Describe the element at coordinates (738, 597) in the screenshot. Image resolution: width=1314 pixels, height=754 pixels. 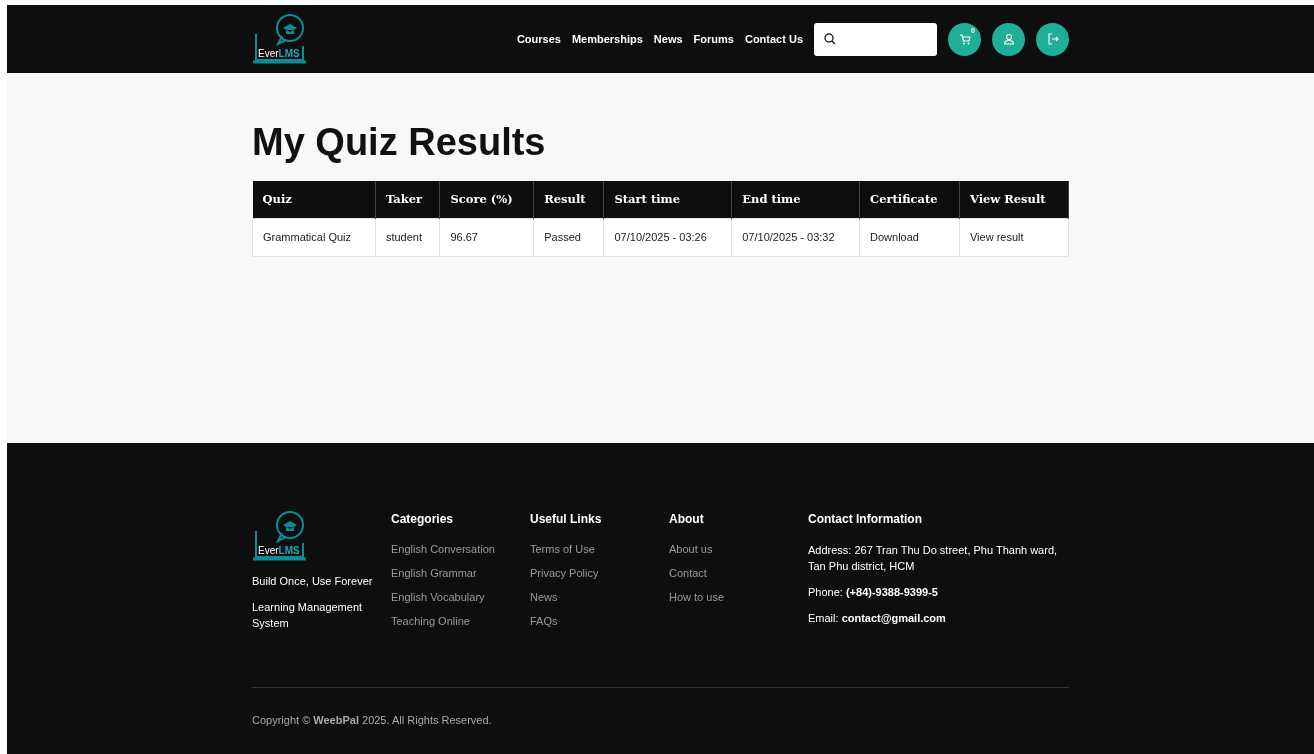
I see `footer-link: How to use` at that location.